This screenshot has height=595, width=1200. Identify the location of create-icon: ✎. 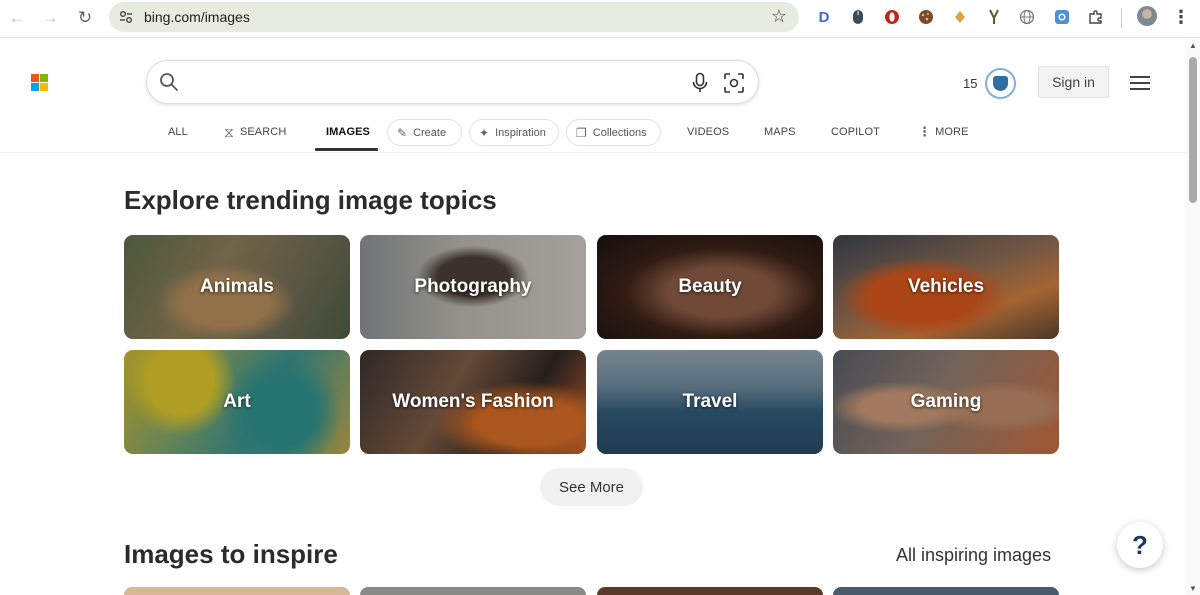
(402, 132).